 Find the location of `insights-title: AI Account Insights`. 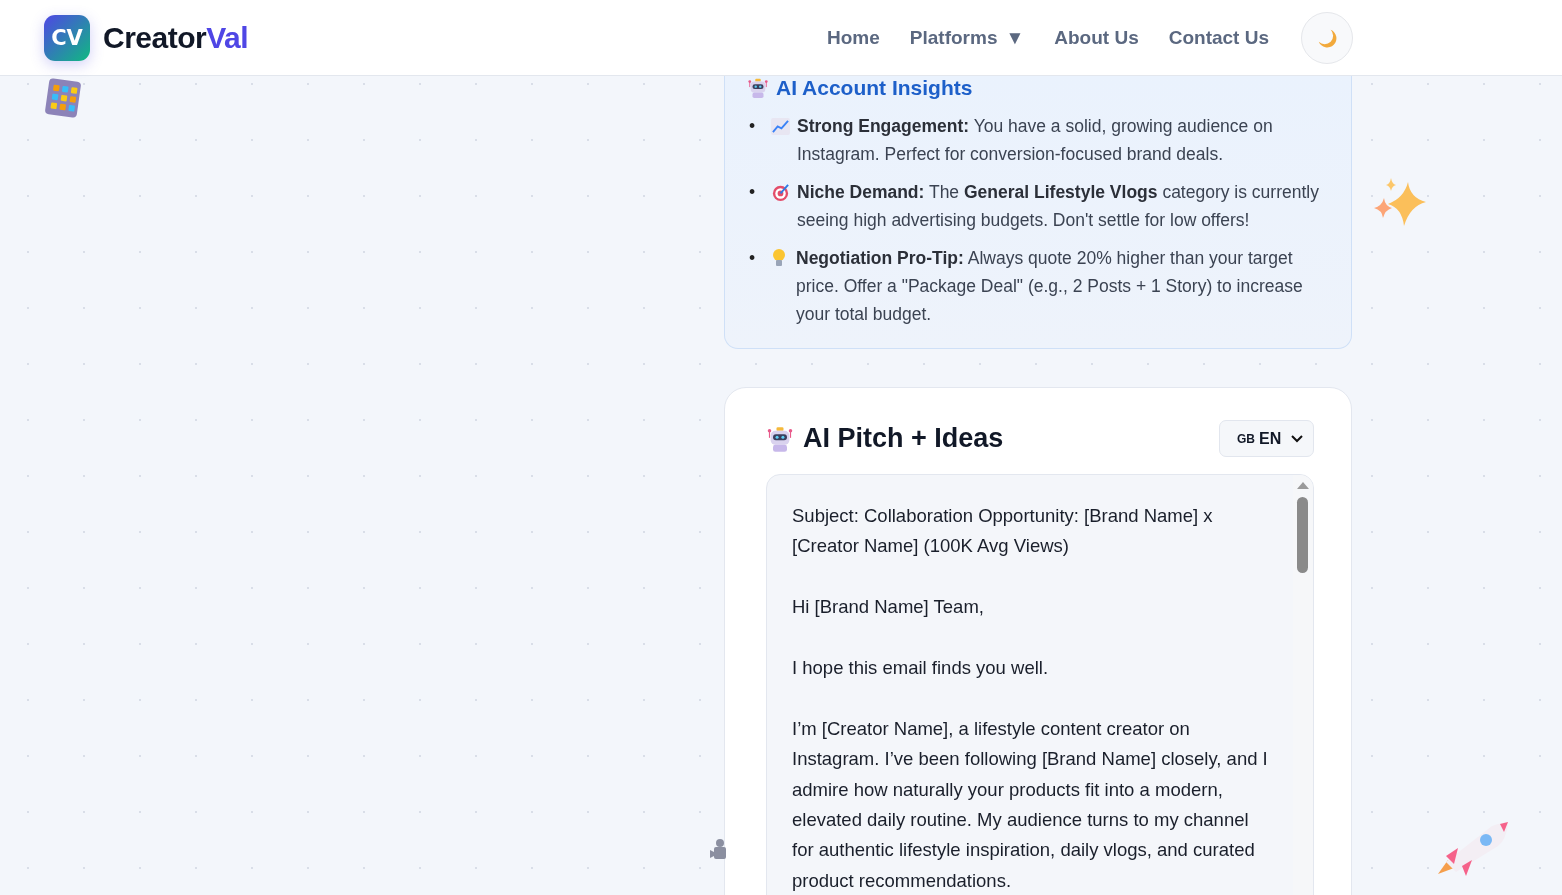

insights-title: AI Account Insights is located at coordinates (874, 88).